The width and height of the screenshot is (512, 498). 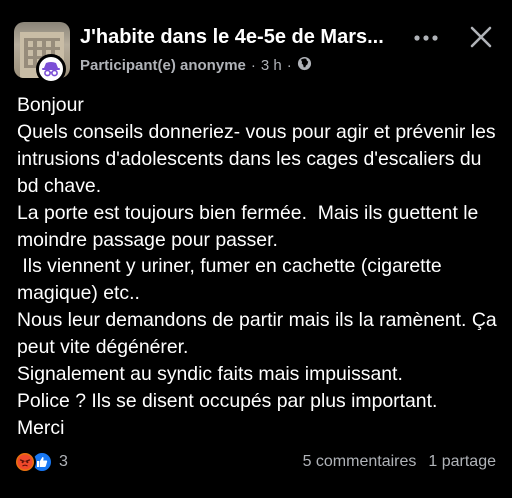 What do you see at coordinates (51, 69) in the screenshot?
I see `anonymous-incognito-icon` at bounding box center [51, 69].